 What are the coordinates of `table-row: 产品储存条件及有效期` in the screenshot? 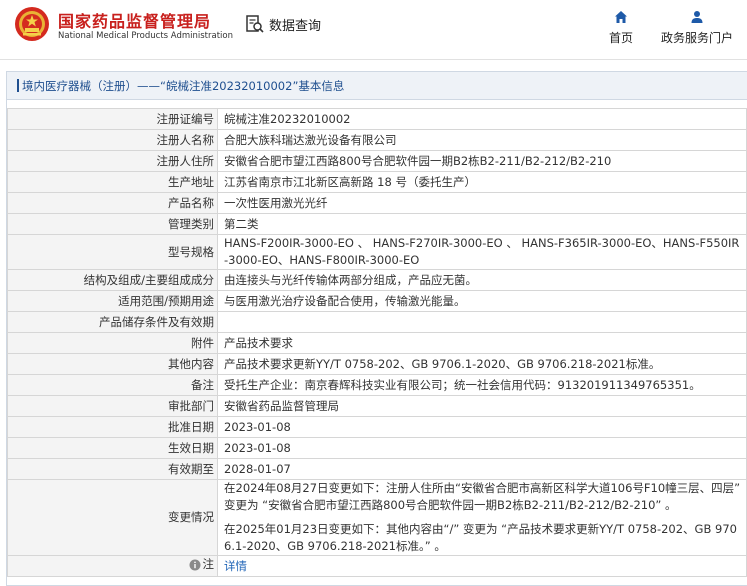 It's located at (377, 322).